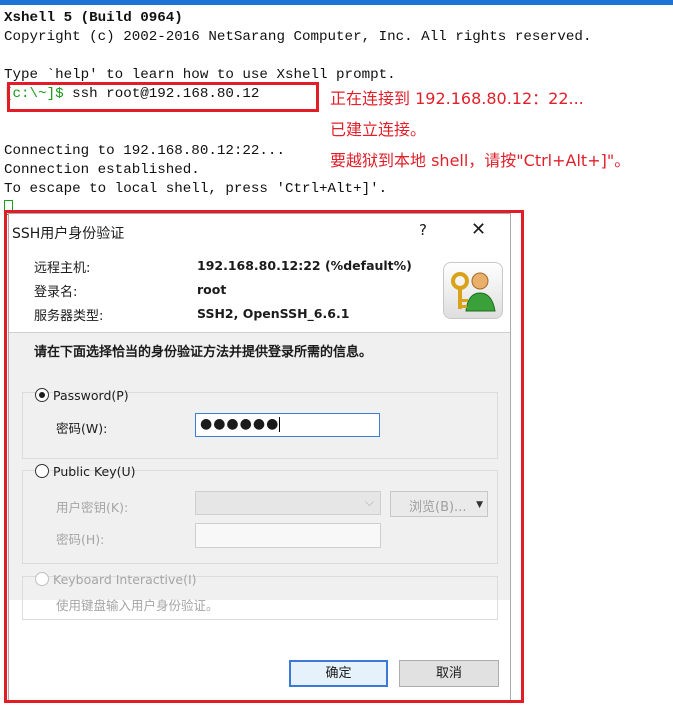  What do you see at coordinates (336, 2) in the screenshot?
I see `window-top-border` at bounding box center [336, 2].